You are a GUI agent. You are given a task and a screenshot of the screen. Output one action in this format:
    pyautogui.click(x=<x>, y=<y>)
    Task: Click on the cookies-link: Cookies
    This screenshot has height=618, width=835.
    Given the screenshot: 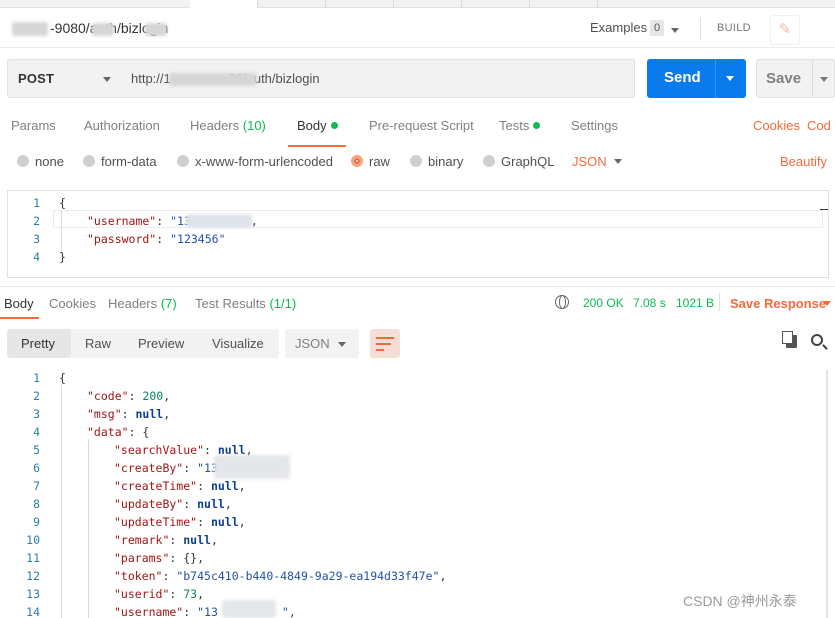 What is the action you would take?
    pyautogui.click(x=776, y=125)
    